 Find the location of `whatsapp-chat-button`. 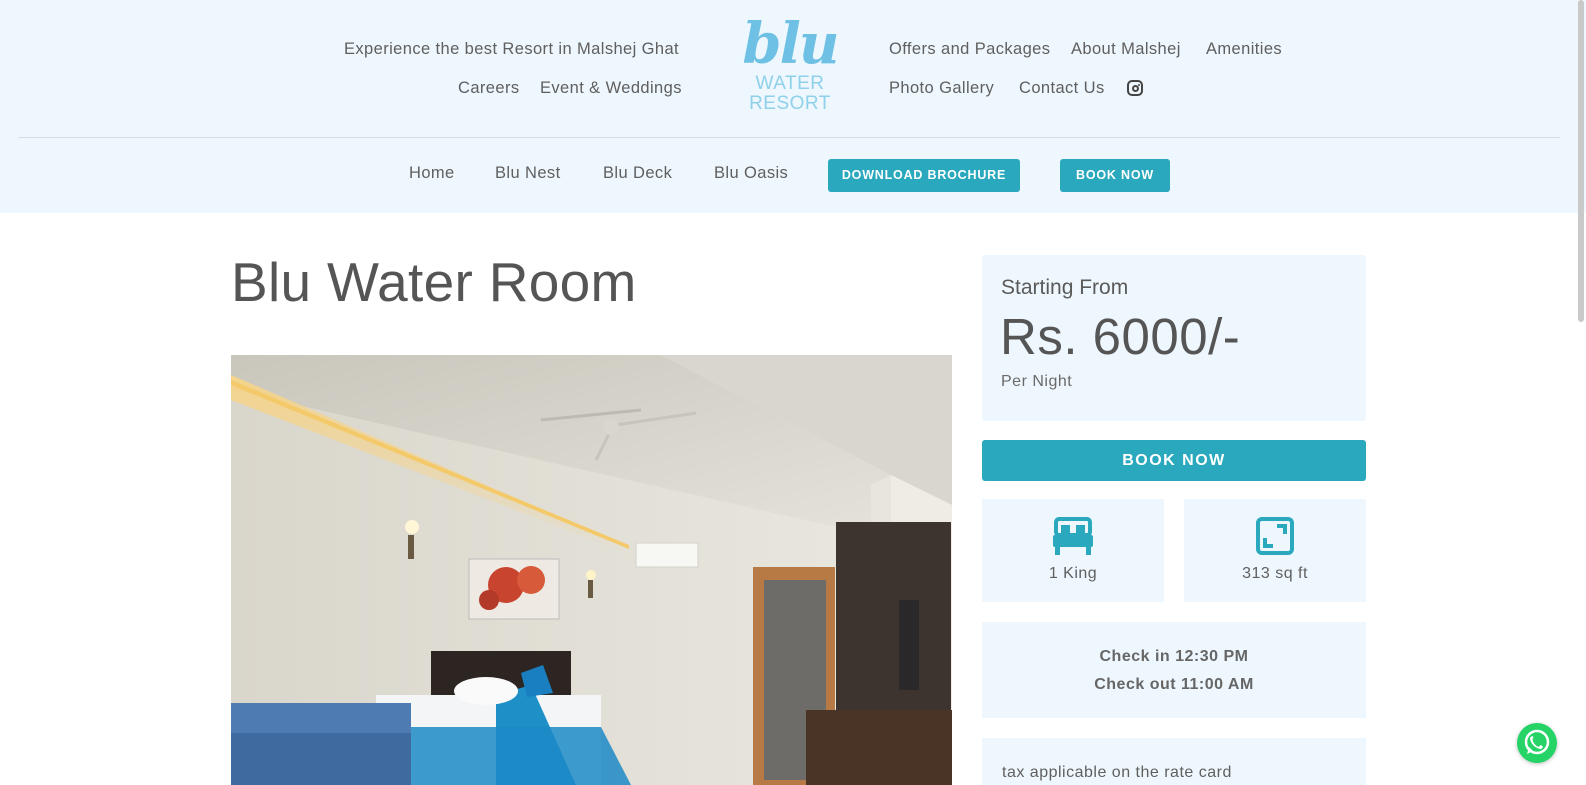

whatsapp-chat-button is located at coordinates (1537, 743).